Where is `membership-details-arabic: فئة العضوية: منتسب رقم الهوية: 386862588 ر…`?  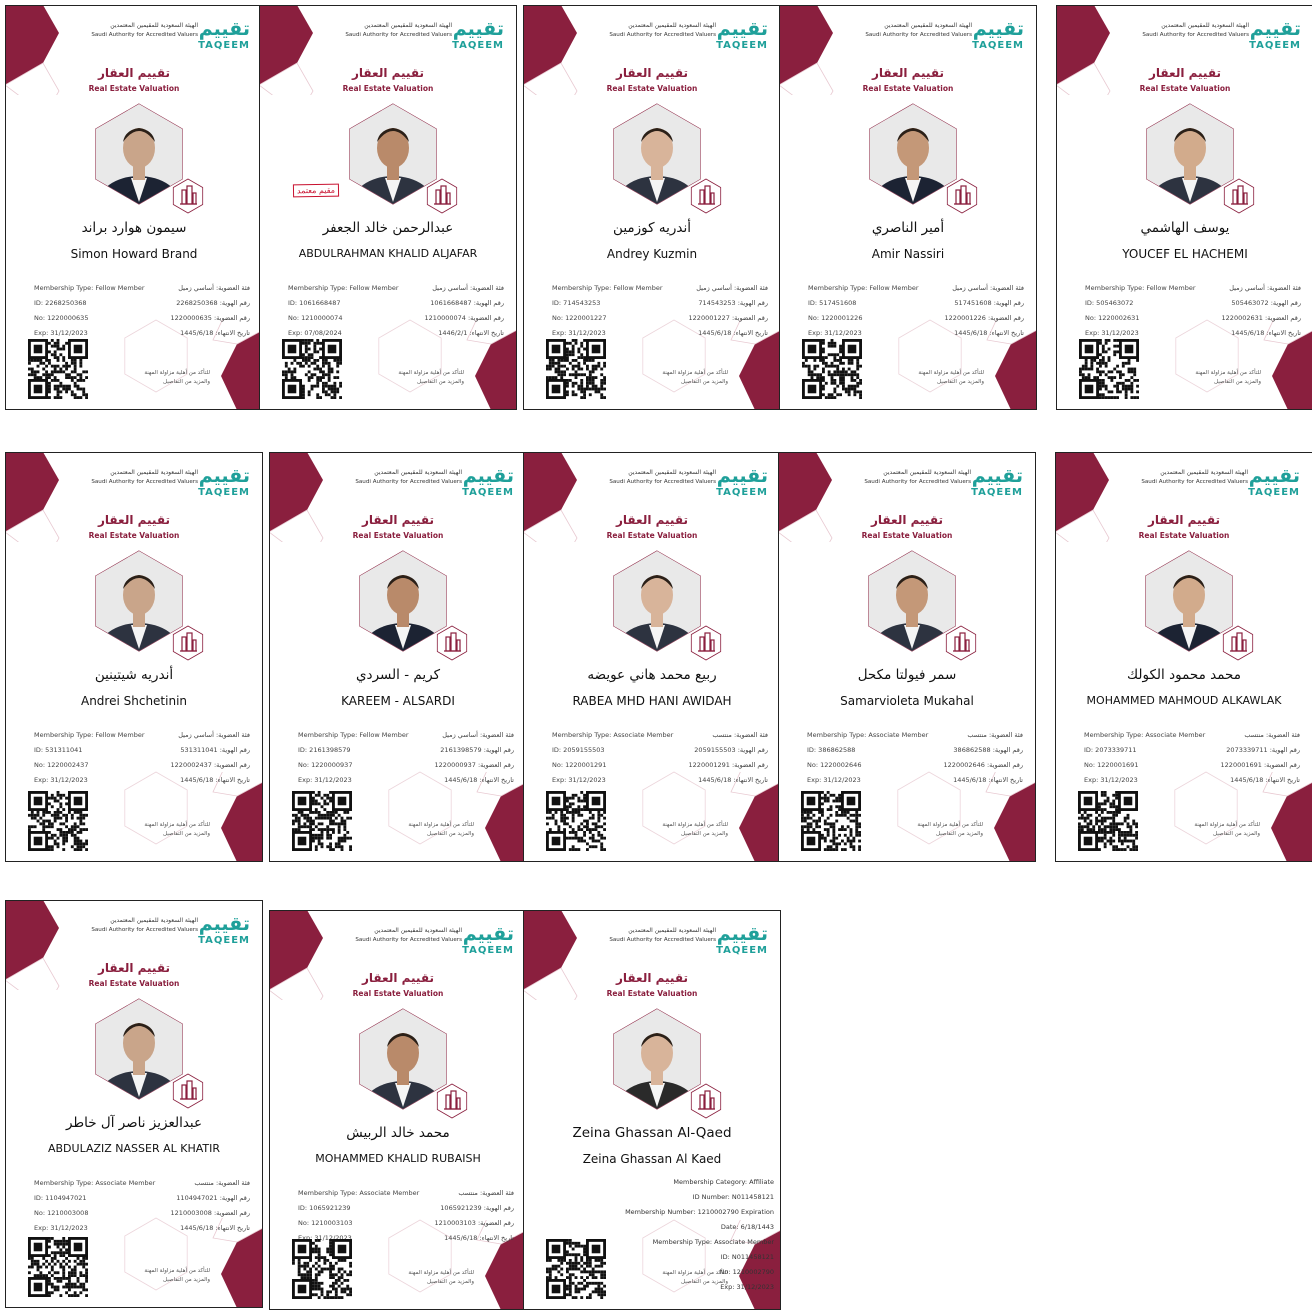 membership-details-arabic: فئة العضوية: منتسب رقم الهوية: 386862588 ر… is located at coordinates (983, 758).